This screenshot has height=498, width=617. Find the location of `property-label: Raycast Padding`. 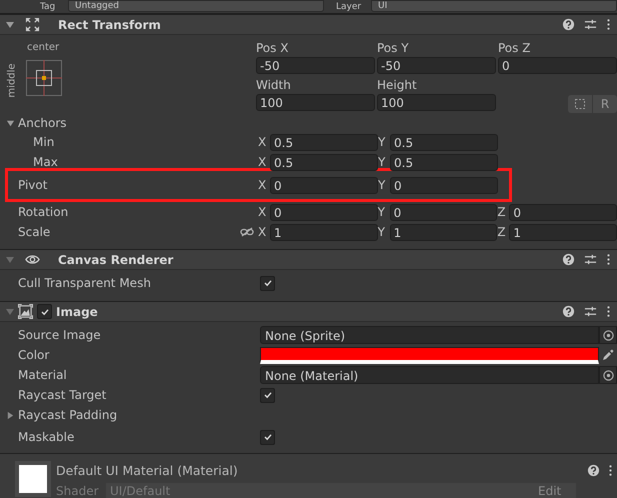

property-label: Raycast Padding is located at coordinates (68, 415).